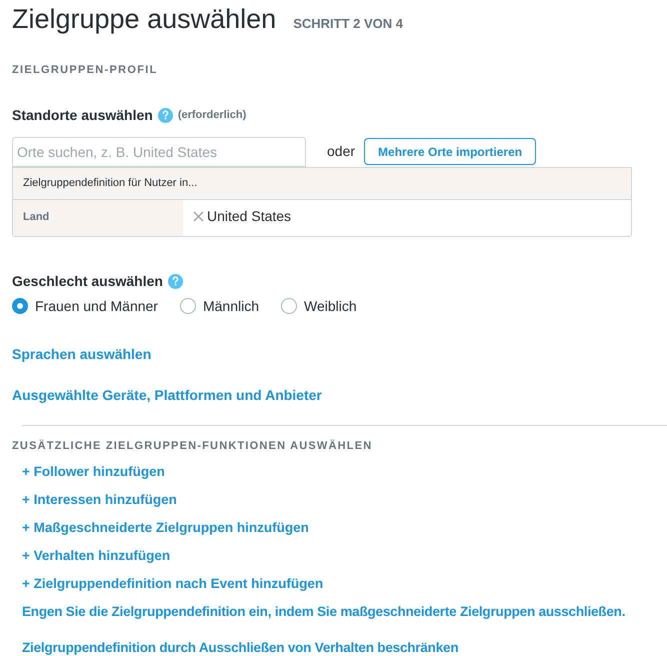 This screenshot has width=667, height=656. I want to click on add-link: + Maßgeschneiderte Zielgruppen hinzufügen, so click(165, 527).